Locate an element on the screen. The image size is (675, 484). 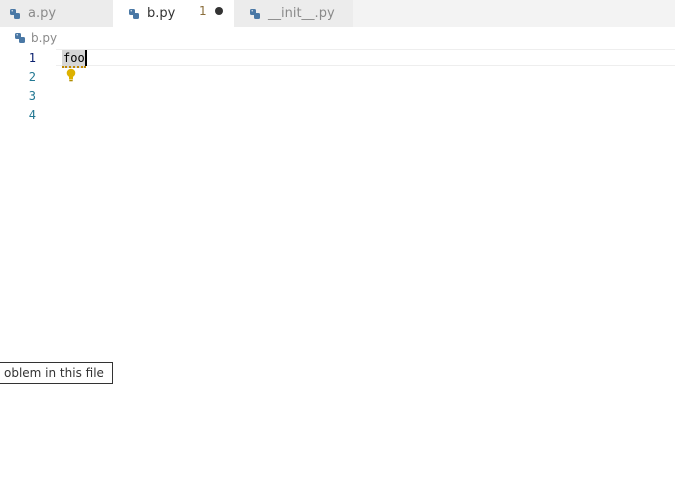
tooltip-text: oblem in this file is located at coordinates (54, 373).